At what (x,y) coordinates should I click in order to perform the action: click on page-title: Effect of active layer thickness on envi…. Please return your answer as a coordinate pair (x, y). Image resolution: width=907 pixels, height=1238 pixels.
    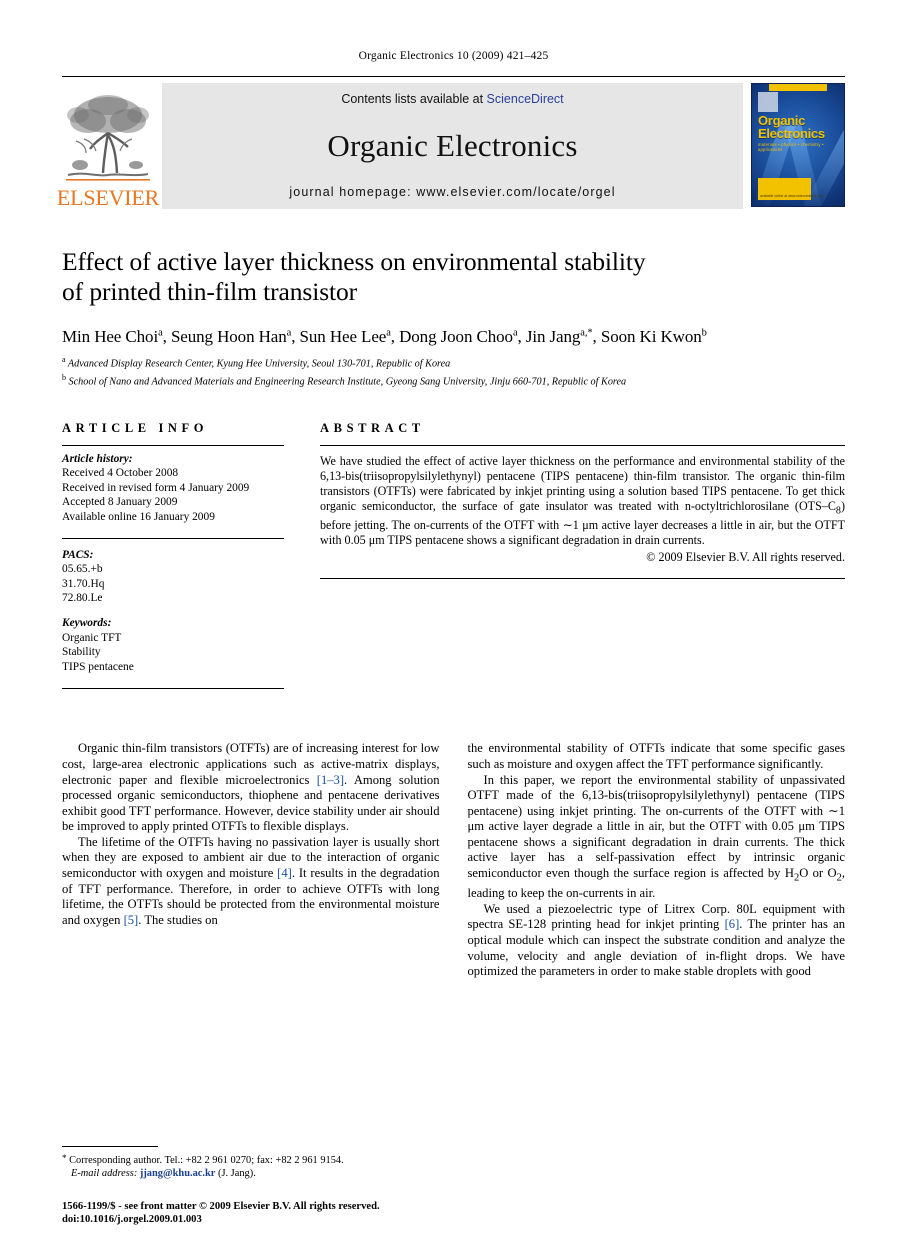
    Looking at the image, I should click on (453, 277).